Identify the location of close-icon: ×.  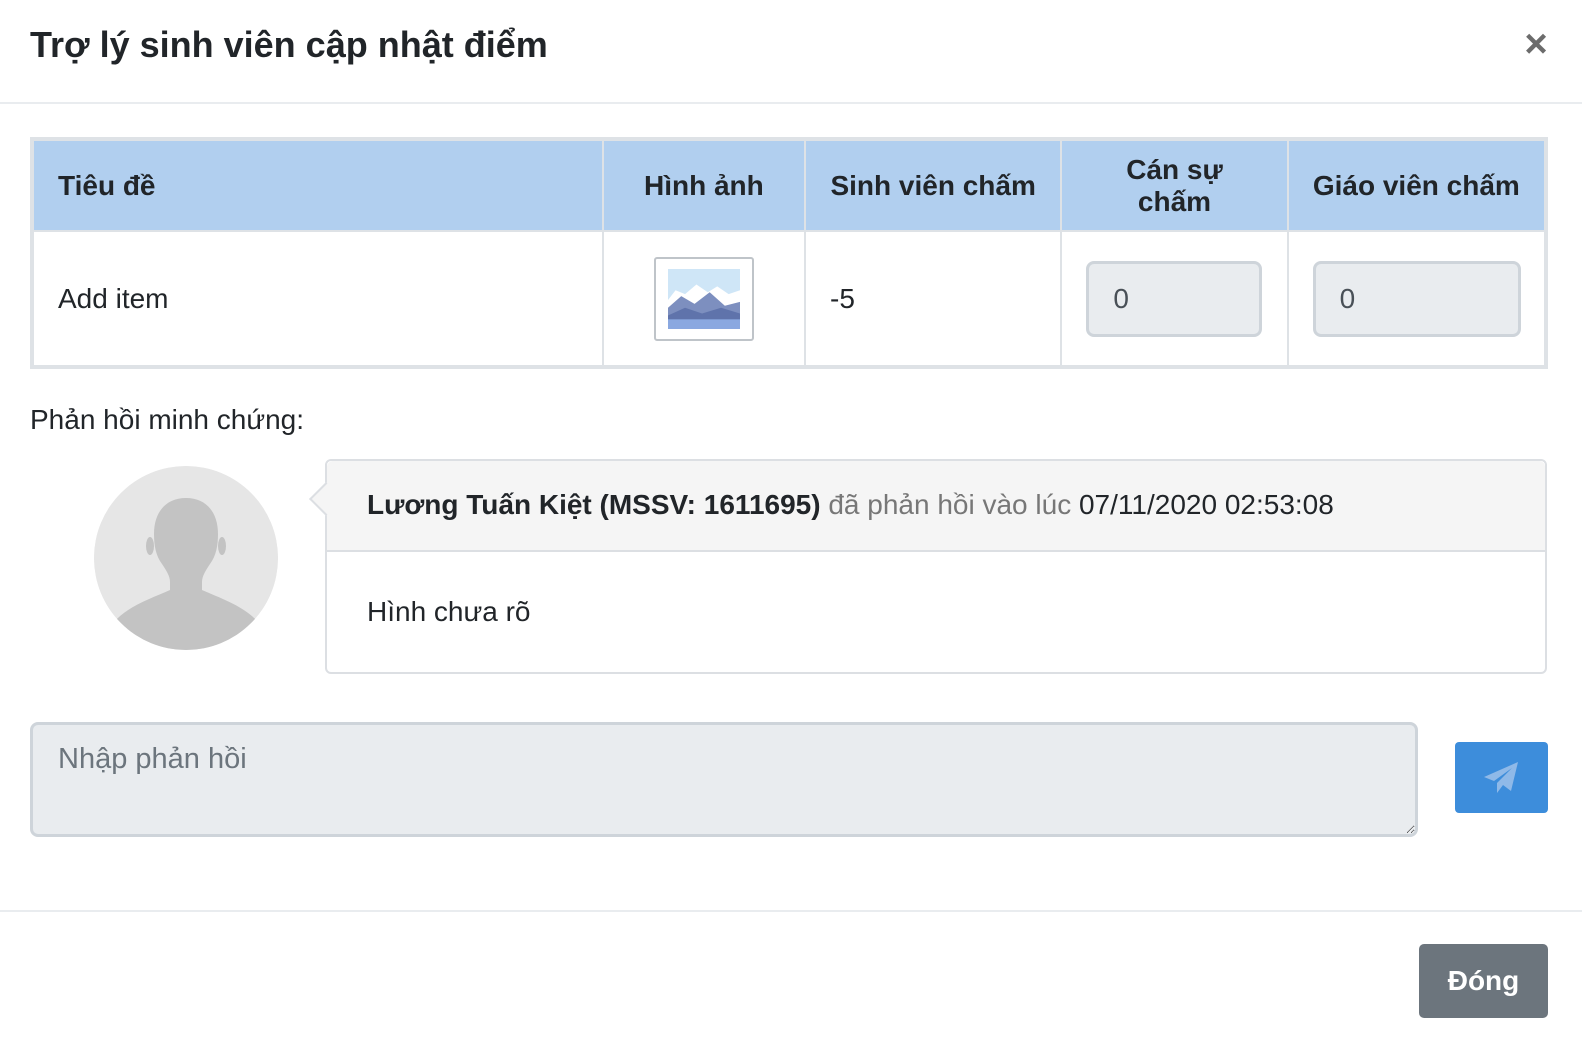
(1536, 44).